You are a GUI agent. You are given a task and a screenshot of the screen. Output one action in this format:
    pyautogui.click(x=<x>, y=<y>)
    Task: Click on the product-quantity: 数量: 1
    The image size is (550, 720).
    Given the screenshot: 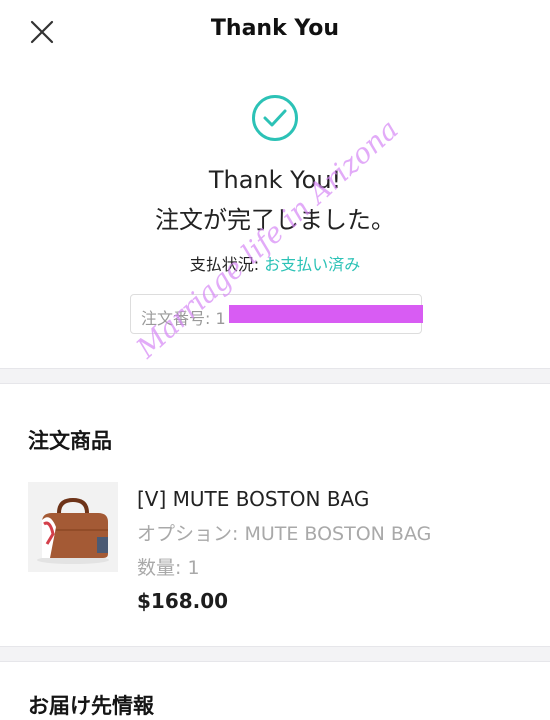 What is the action you would take?
    pyautogui.click(x=168, y=568)
    